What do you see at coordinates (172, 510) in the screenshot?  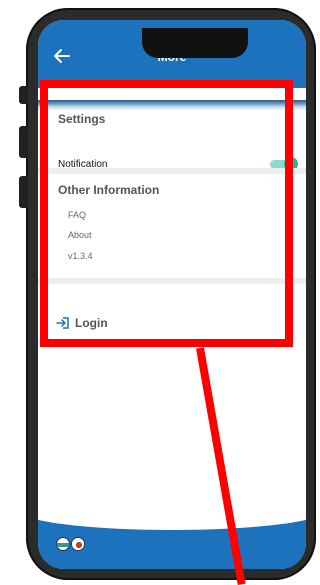 I see `bottom-banner-curve` at bounding box center [172, 510].